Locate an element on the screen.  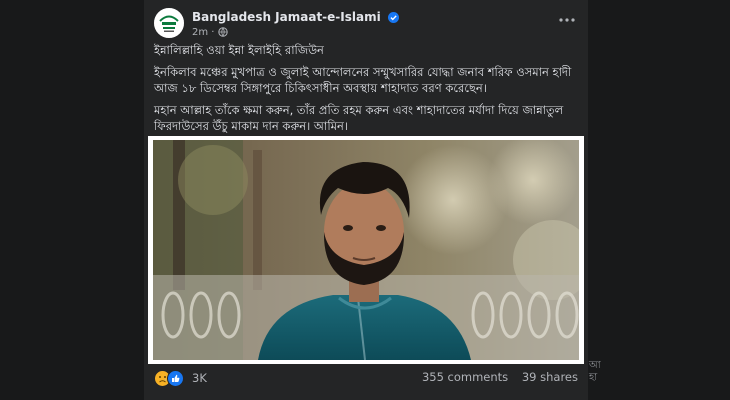
verified-badge-icon is located at coordinates (393, 19).